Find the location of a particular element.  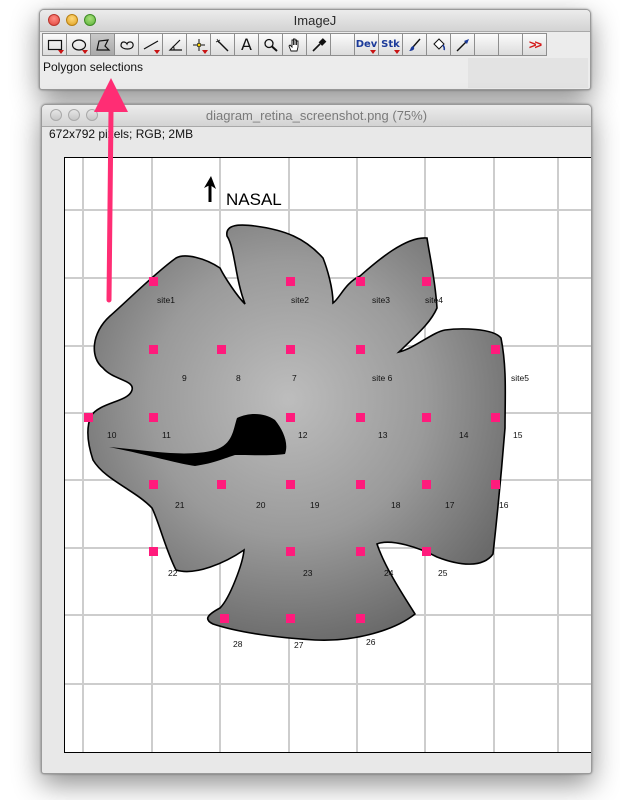

freehand-tool-icon is located at coordinates (126, 45).